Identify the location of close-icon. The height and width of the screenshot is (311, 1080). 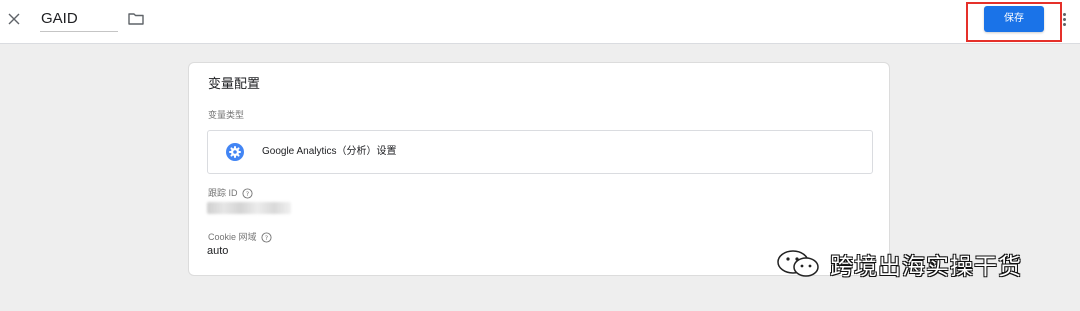
(14, 19).